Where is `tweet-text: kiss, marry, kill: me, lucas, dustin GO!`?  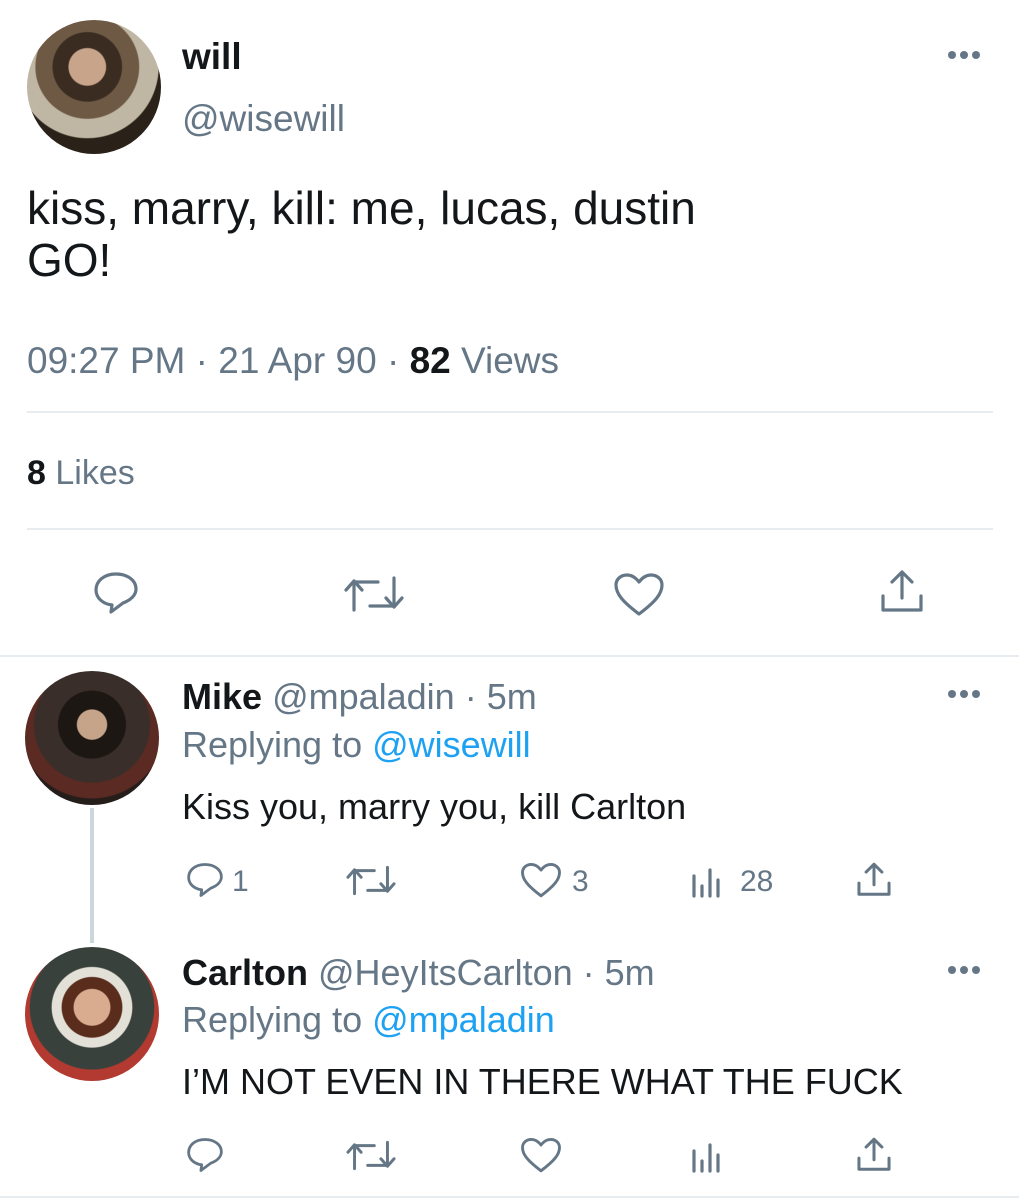 tweet-text: kiss, marry, kill: me, lucas, dustin GO! is located at coordinates (507, 234).